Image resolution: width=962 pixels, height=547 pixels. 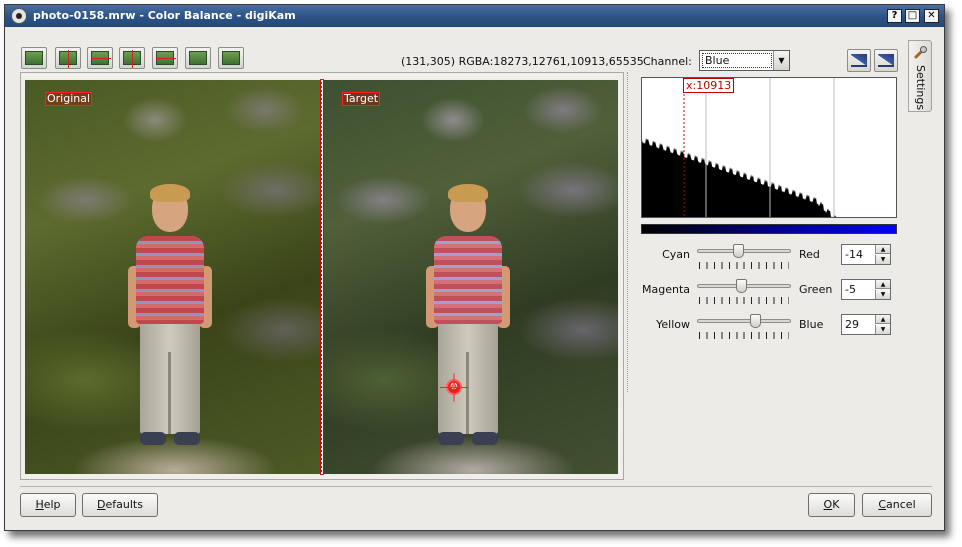 I want to click on yellow-label: Yellow, so click(x=673, y=324).